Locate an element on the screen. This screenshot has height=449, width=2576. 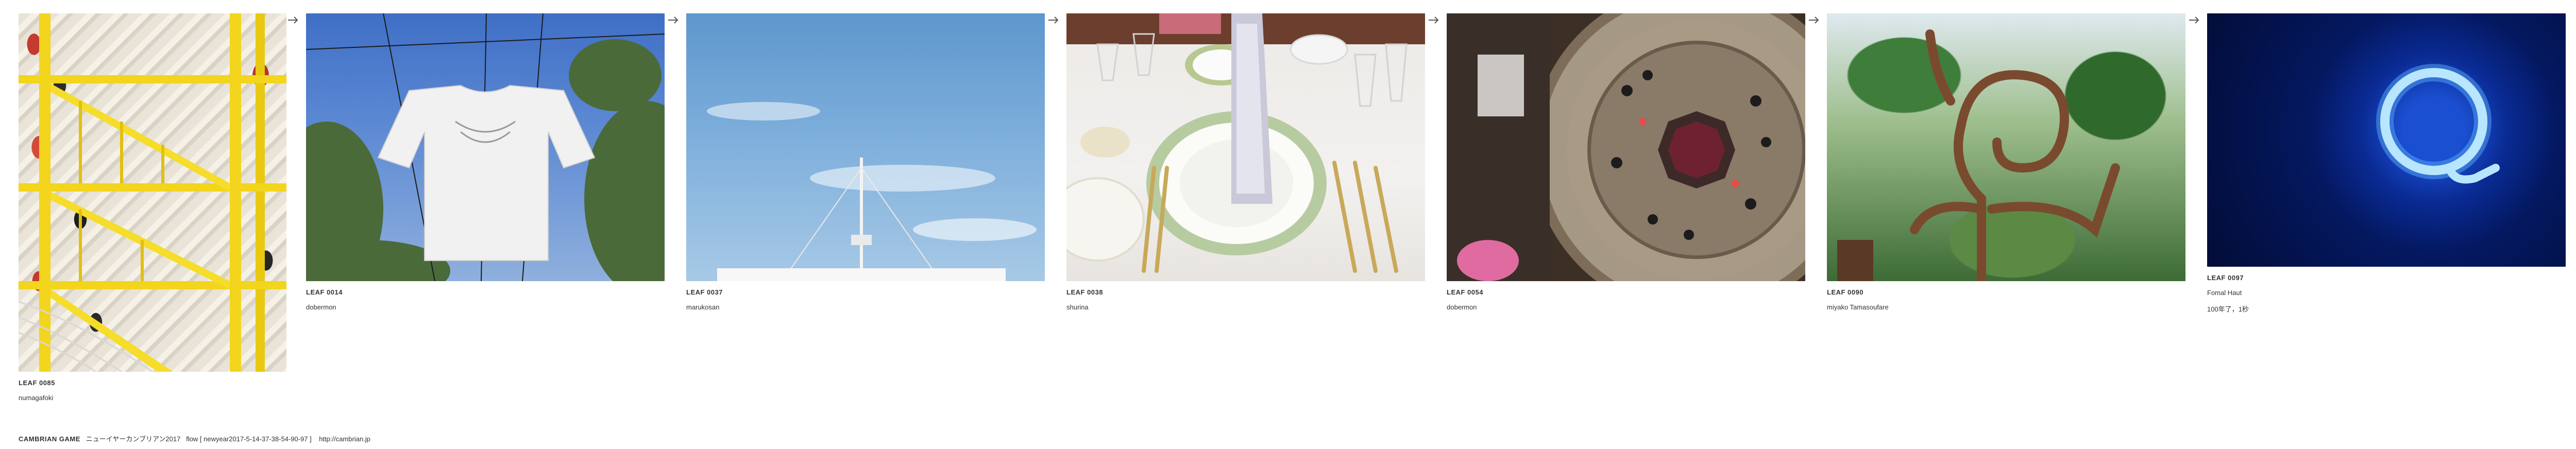
leaf-author-link: marukosan is located at coordinates (865, 307).